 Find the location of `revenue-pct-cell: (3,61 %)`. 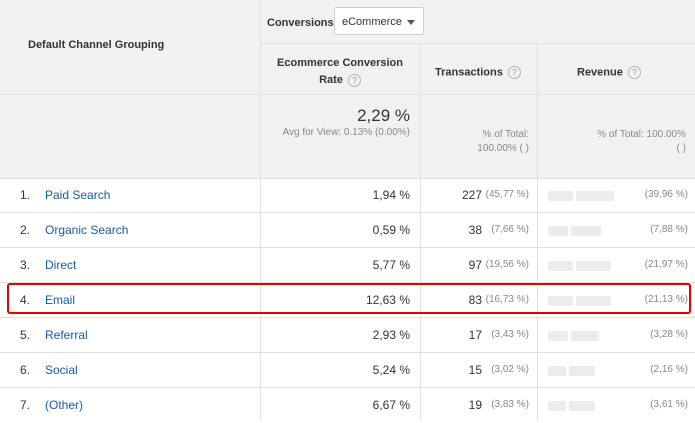

revenue-pct-cell: (3,61 %) is located at coordinates (669, 404).